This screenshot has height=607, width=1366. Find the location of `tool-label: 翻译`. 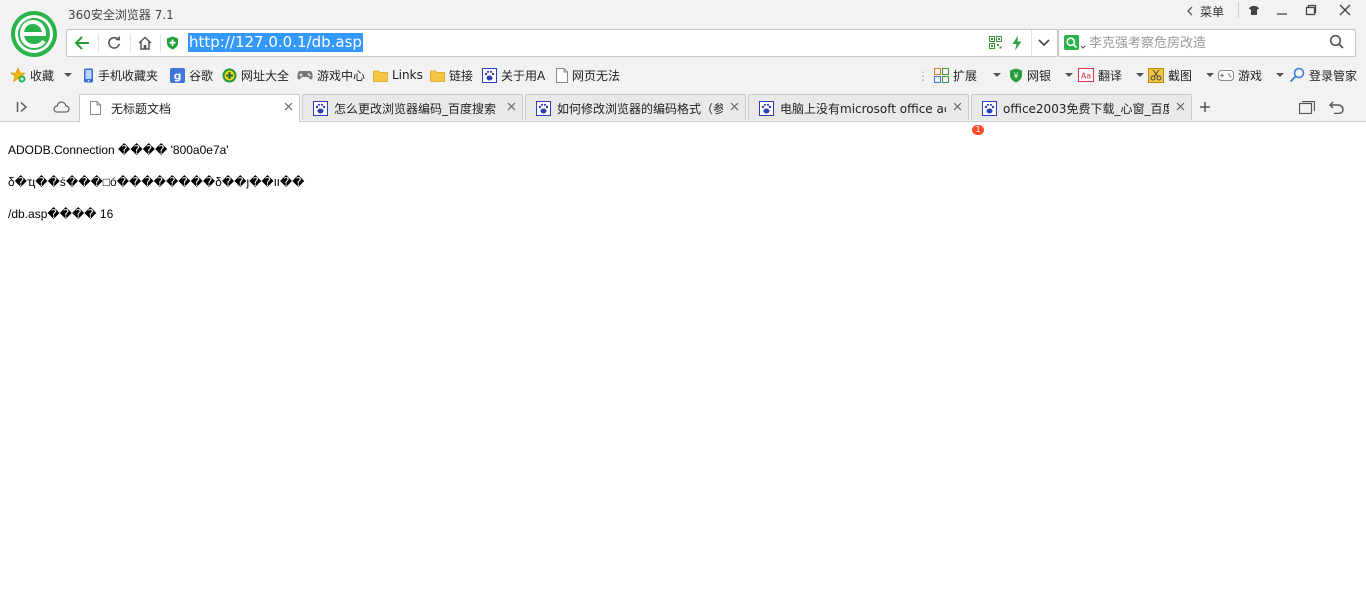

tool-label: 翻译 is located at coordinates (1110, 75).